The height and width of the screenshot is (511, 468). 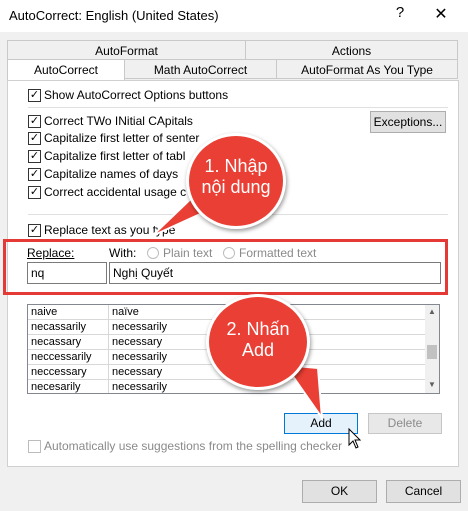 I want to click on table-cell-replace: necassarily, so click(x=59, y=327).